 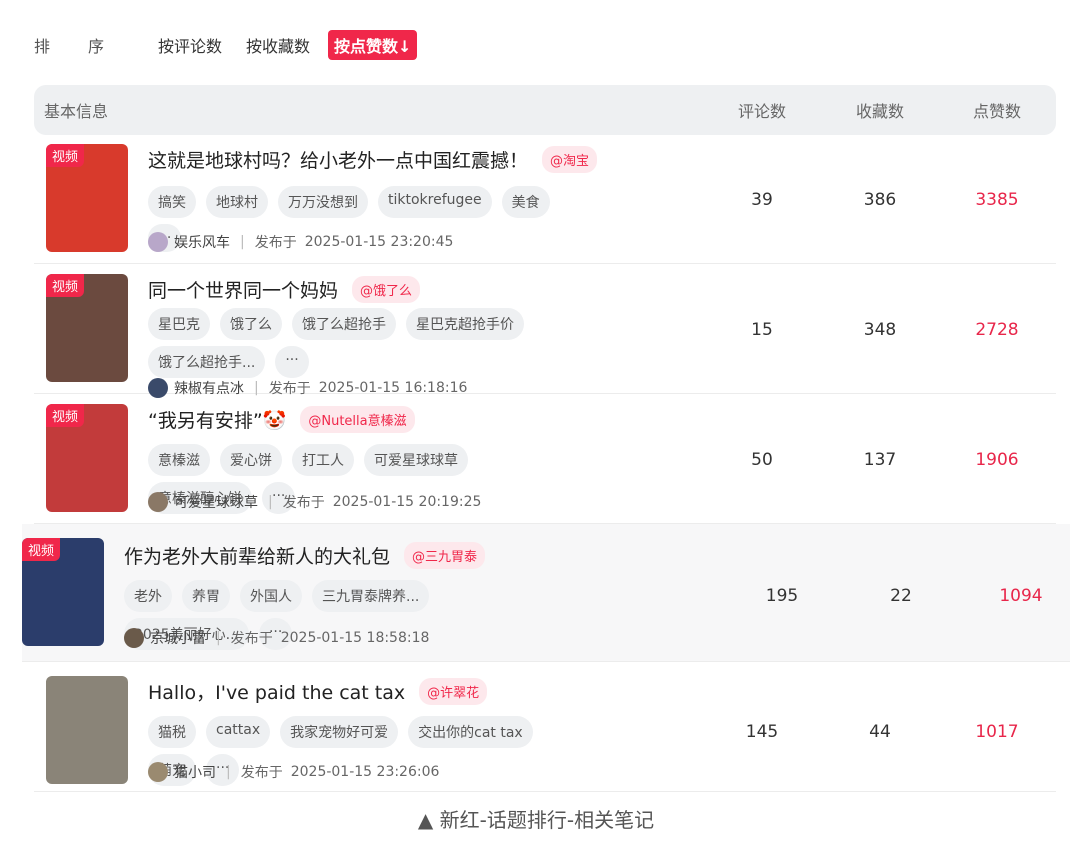 I want to click on comment-count: 195, so click(x=782, y=596).